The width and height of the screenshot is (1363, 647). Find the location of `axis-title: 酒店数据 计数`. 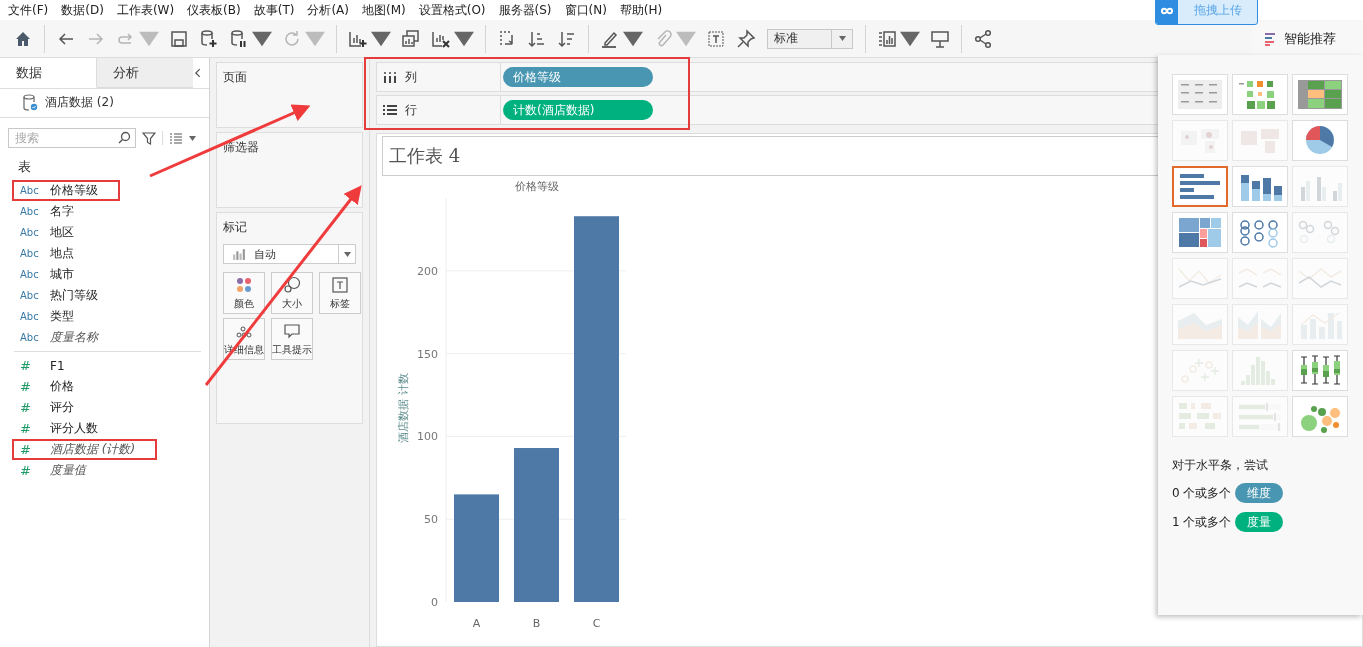

axis-title: 酒店数据 计数 is located at coordinates (403, 408).